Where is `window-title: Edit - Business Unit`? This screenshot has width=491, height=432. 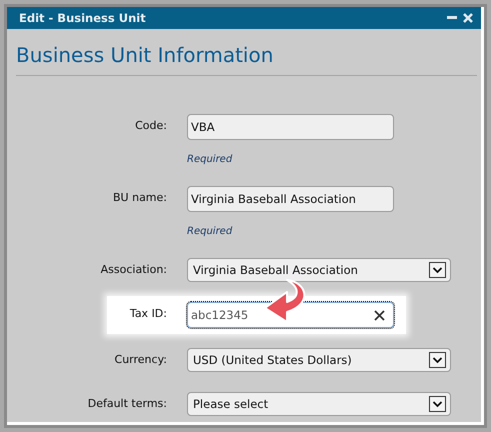
window-title: Edit - Business Unit is located at coordinates (82, 18).